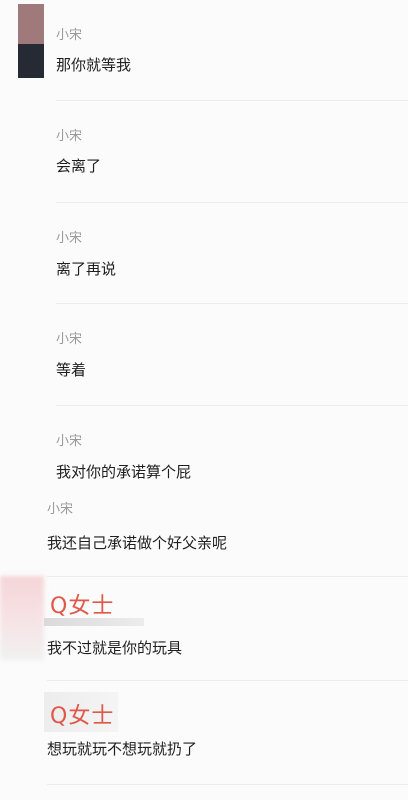 This screenshot has height=800, width=408. I want to click on message-text: 等着, so click(71, 369).